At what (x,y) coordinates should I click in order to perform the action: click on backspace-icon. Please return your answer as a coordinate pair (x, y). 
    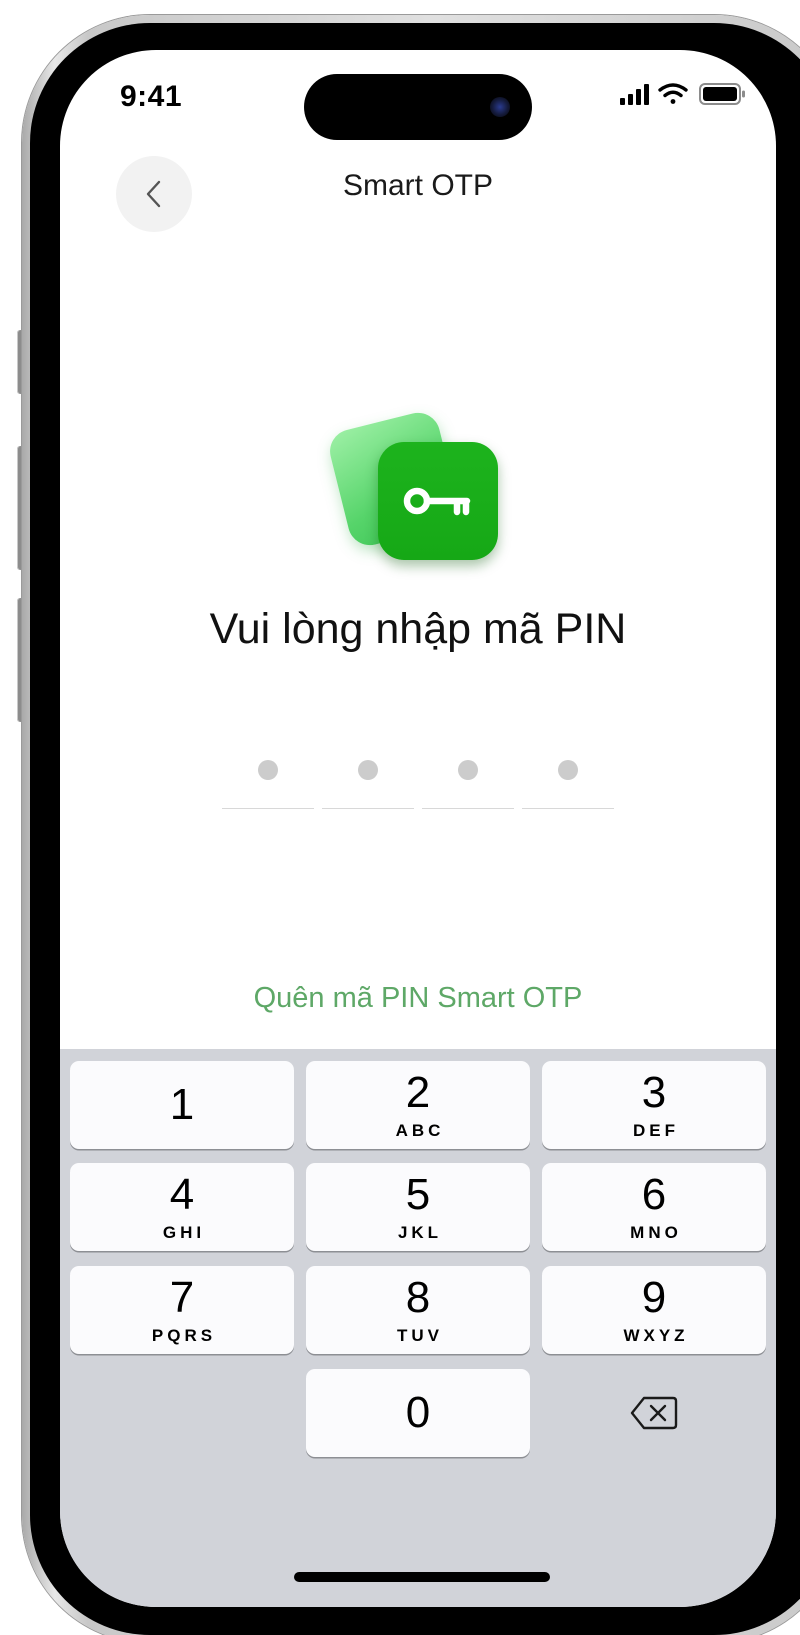
    Looking at the image, I should click on (654, 1413).